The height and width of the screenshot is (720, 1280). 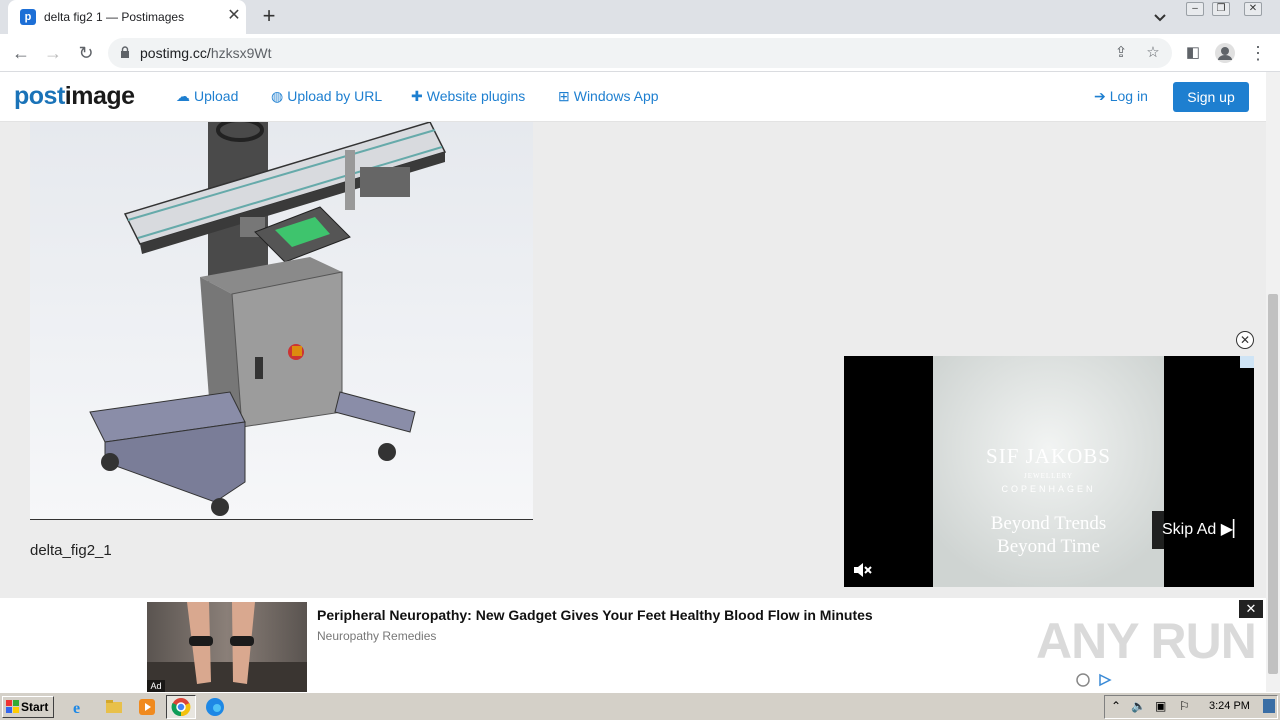 I want to click on bookmark-star-icon: ☆, so click(x=1153, y=53).